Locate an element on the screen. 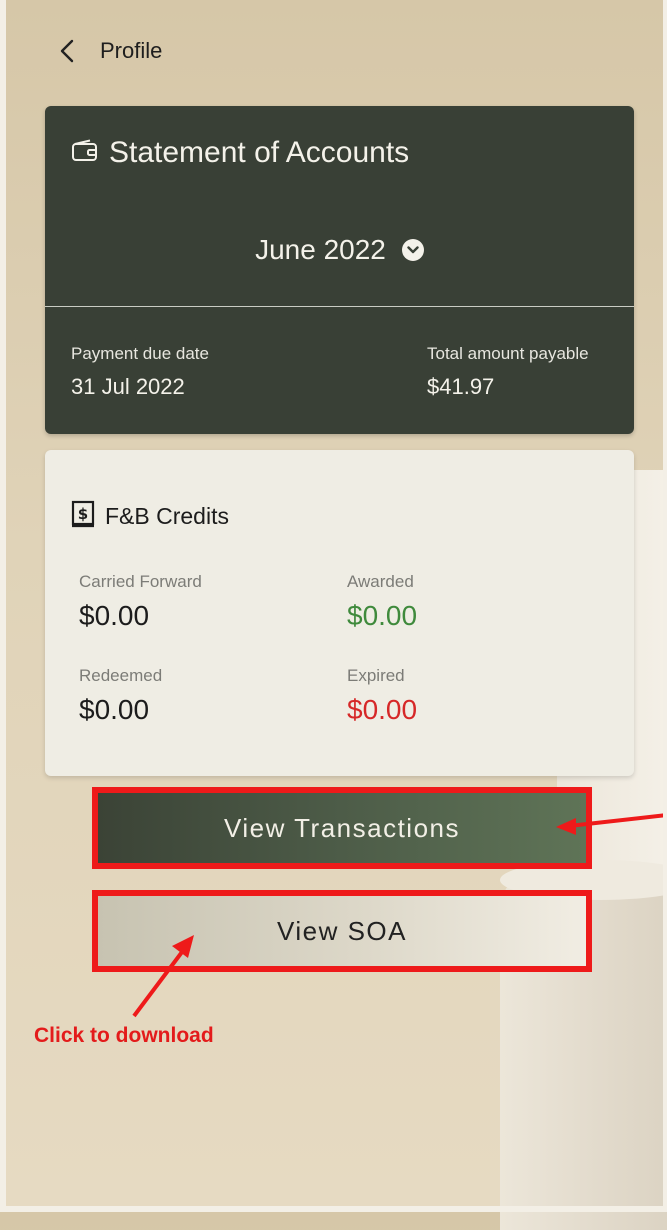  payment-due-value: 31 Jul 2022 is located at coordinates (128, 386).